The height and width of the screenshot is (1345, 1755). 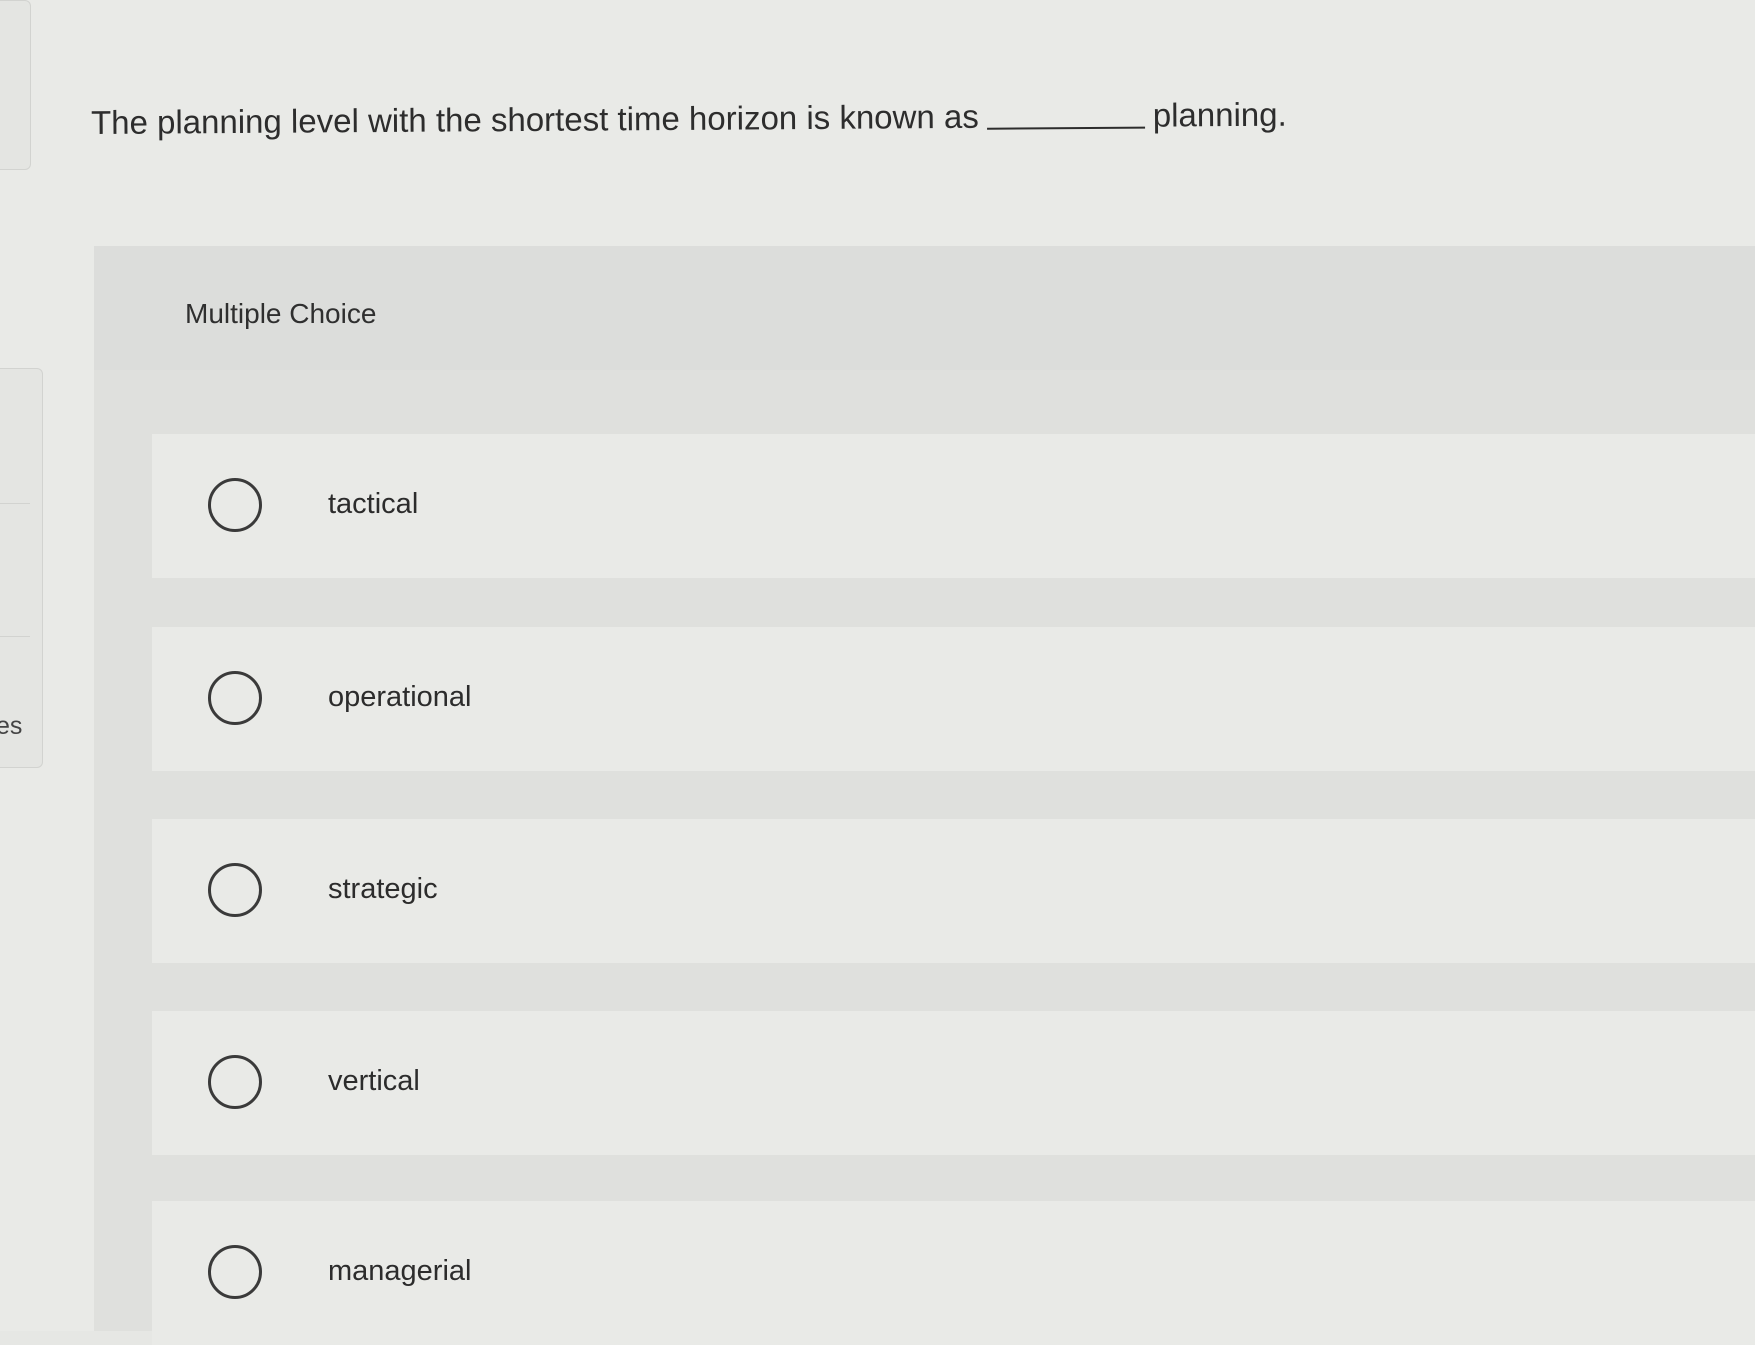 What do you see at coordinates (924, 308) in the screenshot?
I see `multiple-choice-header: Multiple Choice` at bounding box center [924, 308].